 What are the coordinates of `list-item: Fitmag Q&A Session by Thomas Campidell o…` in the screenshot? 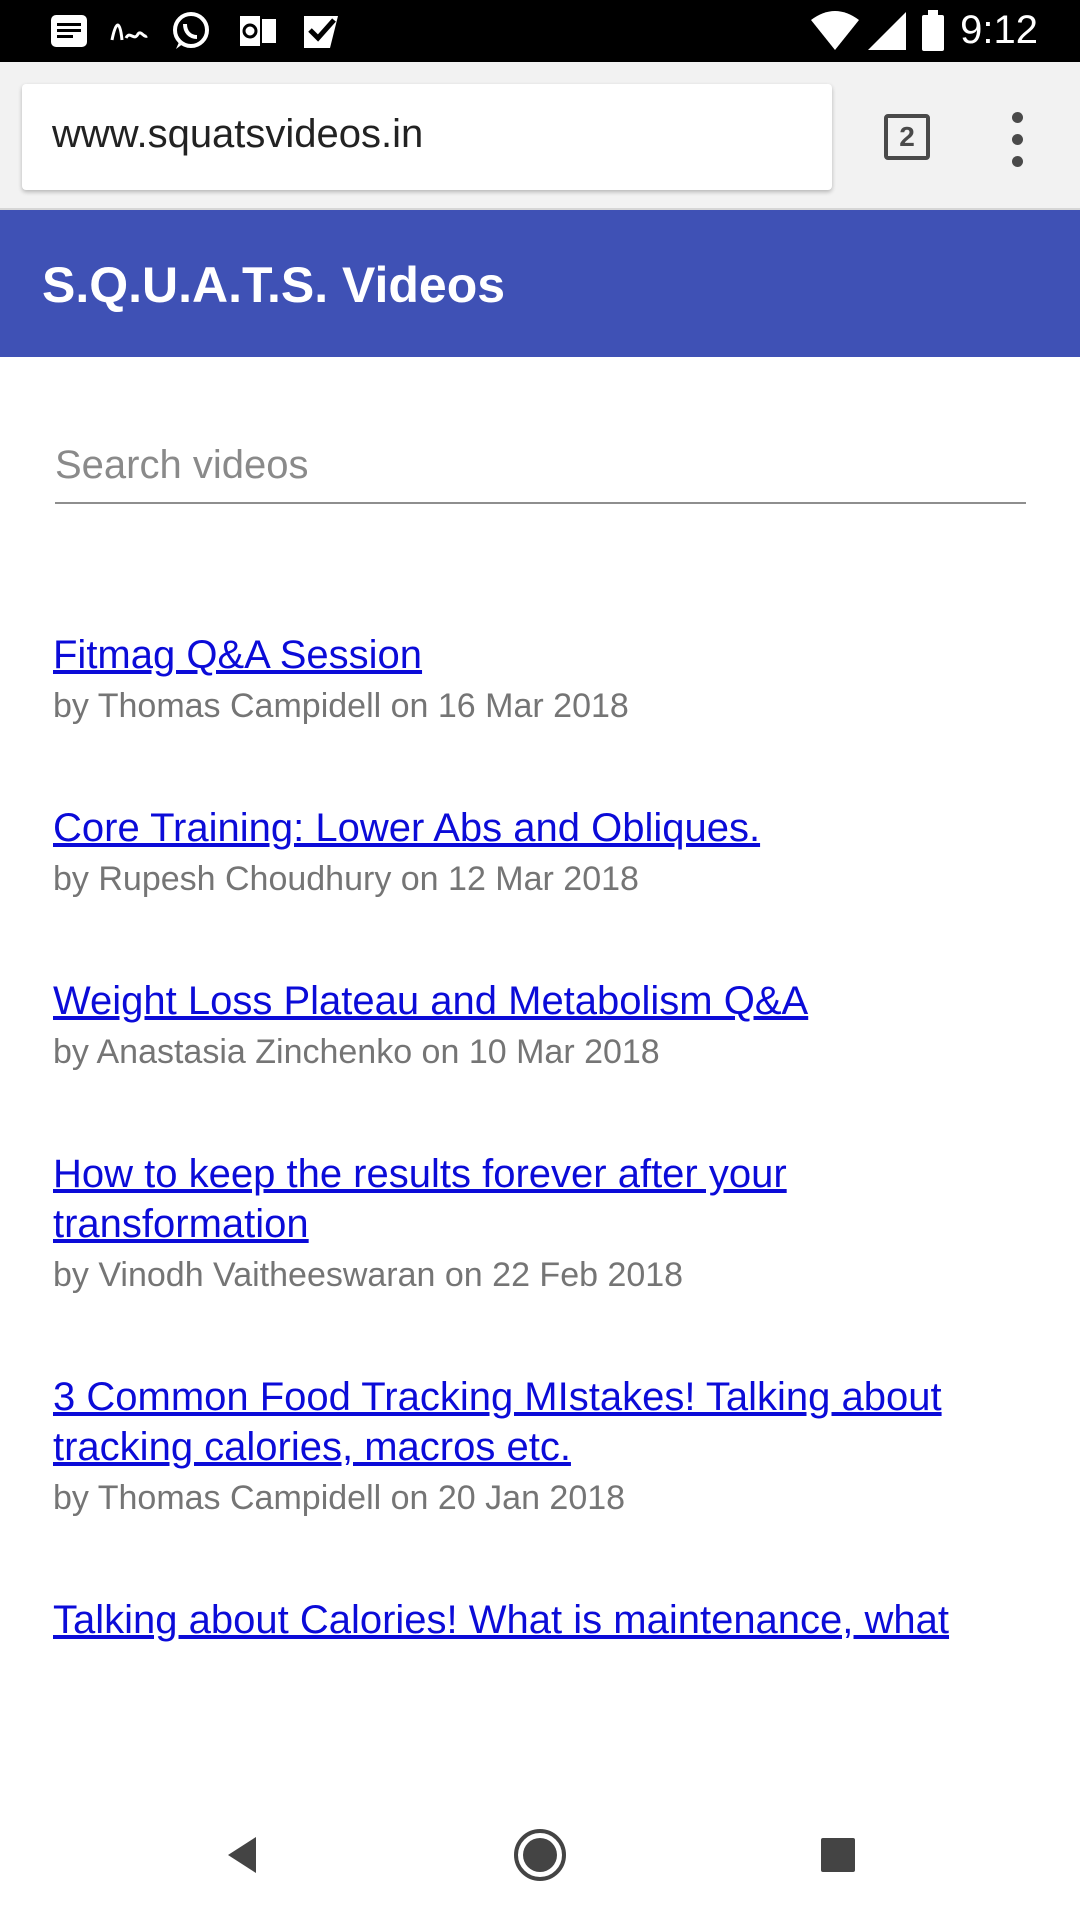 It's located at (533, 679).